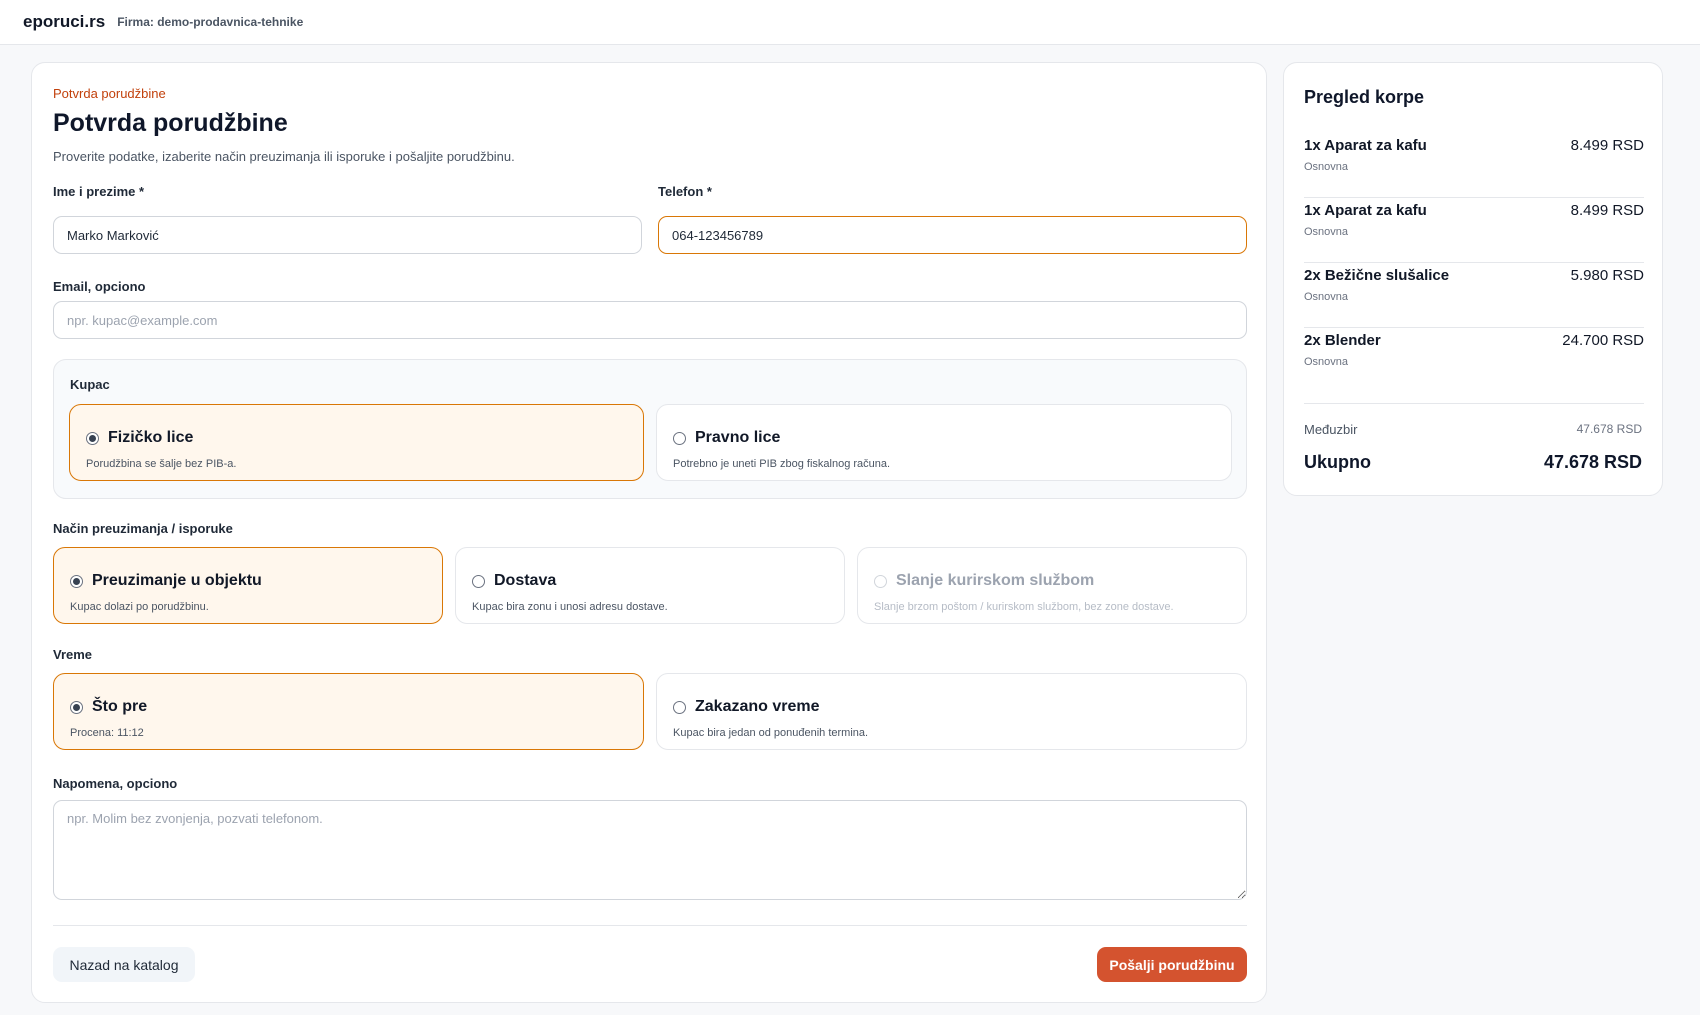 The width and height of the screenshot is (1700, 1015). Describe the element at coordinates (177, 580) in the screenshot. I see `option-title: Preuzimanje u objektu` at that location.